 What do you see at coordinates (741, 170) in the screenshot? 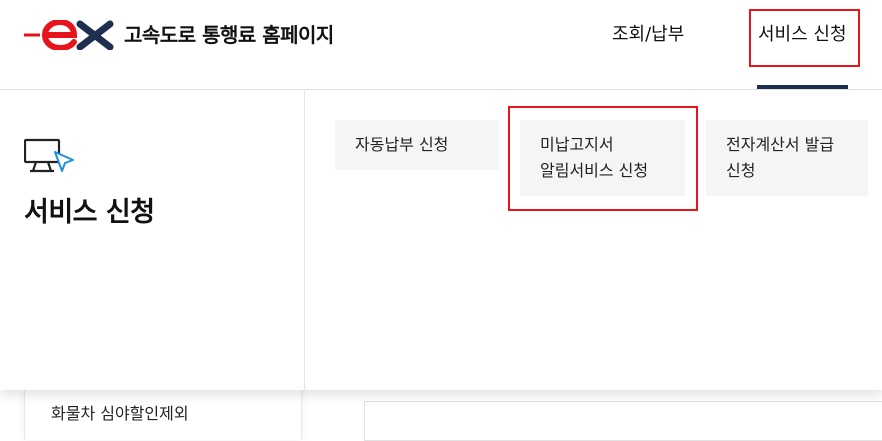
I see `submenu-label-line2: 신청` at bounding box center [741, 170].